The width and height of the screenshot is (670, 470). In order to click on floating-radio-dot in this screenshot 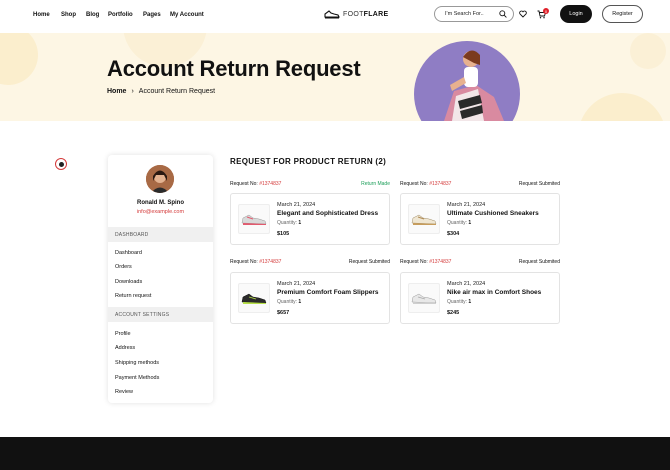, I will do `click(61, 164)`.